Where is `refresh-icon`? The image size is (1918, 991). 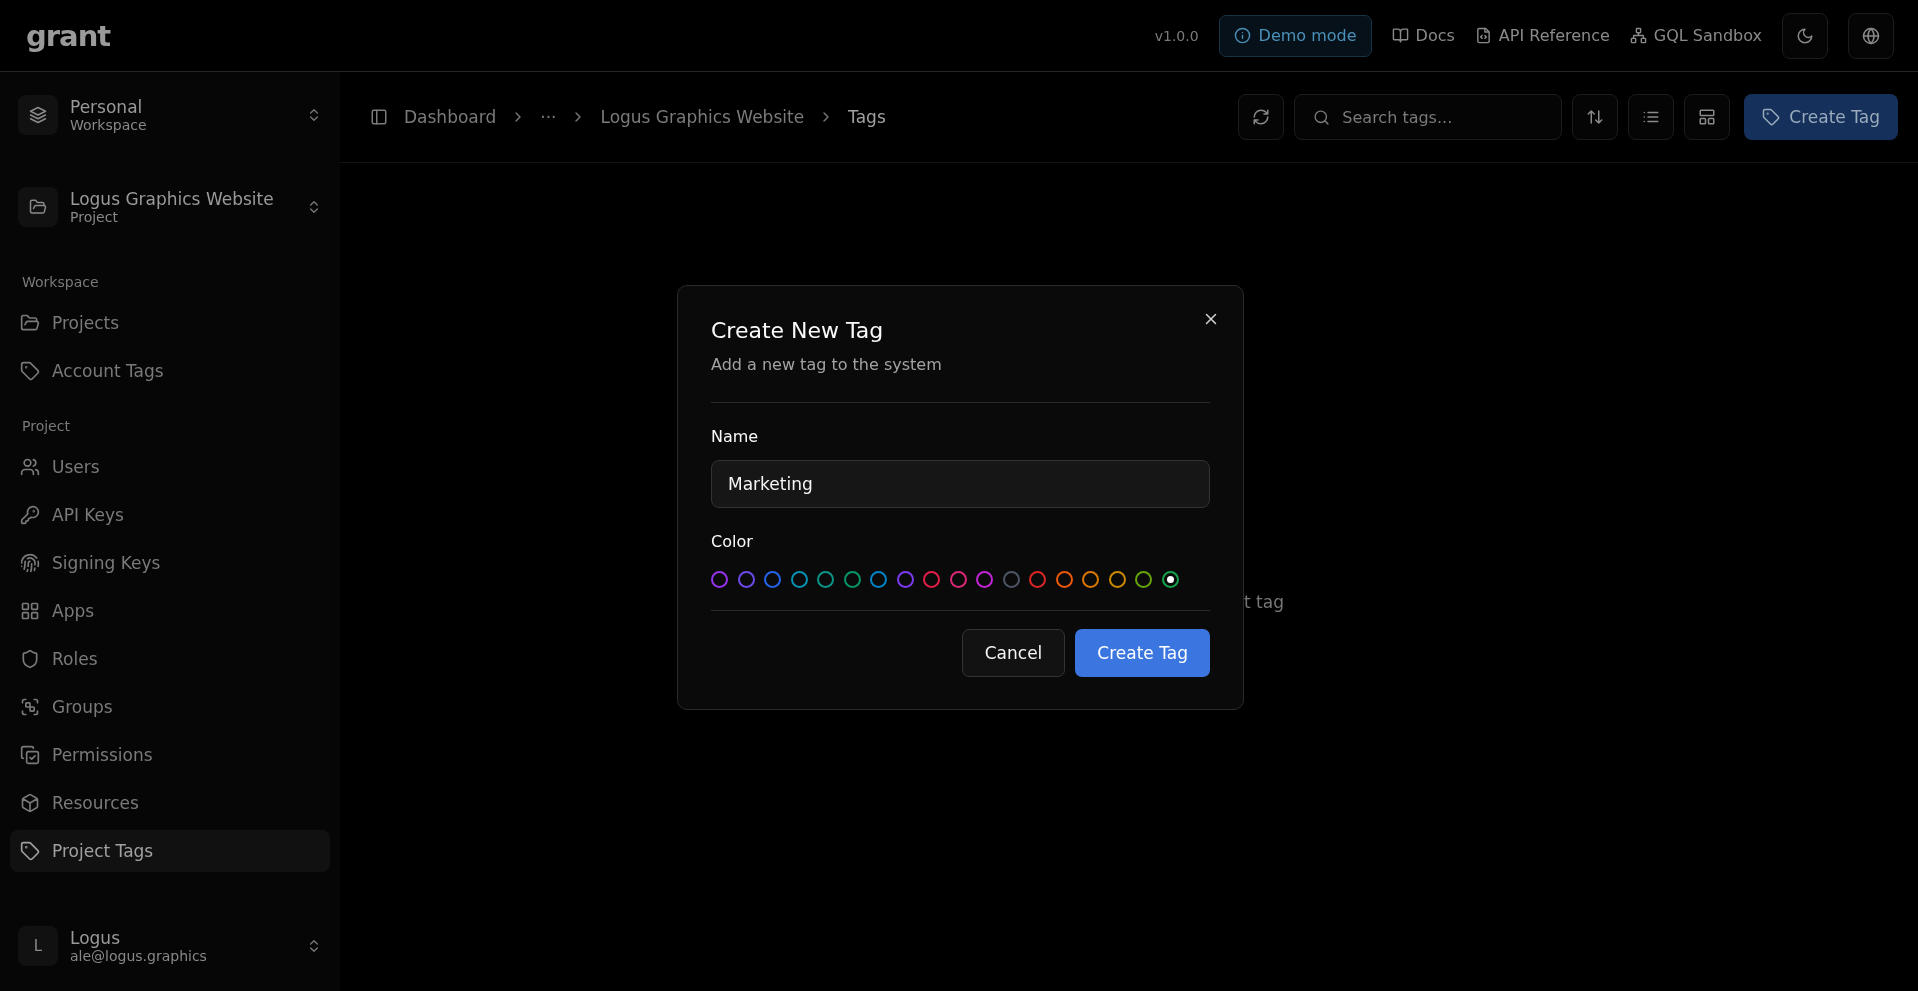
refresh-icon is located at coordinates (1261, 117).